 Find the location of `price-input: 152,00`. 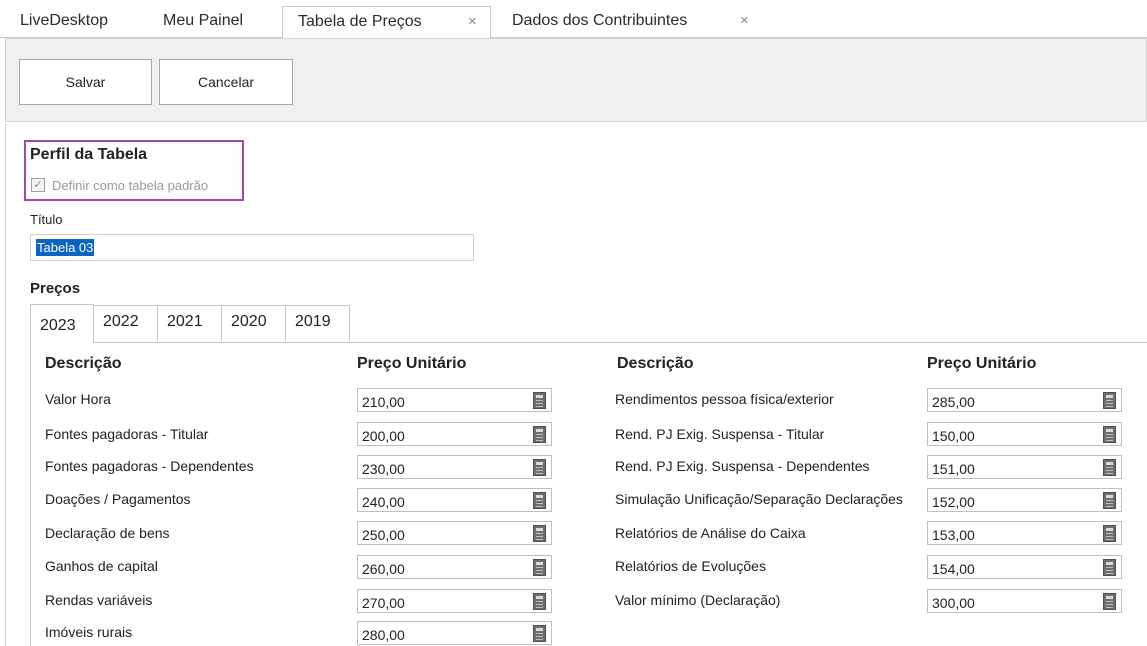

price-input: 152,00 is located at coordinates (1024, 500).